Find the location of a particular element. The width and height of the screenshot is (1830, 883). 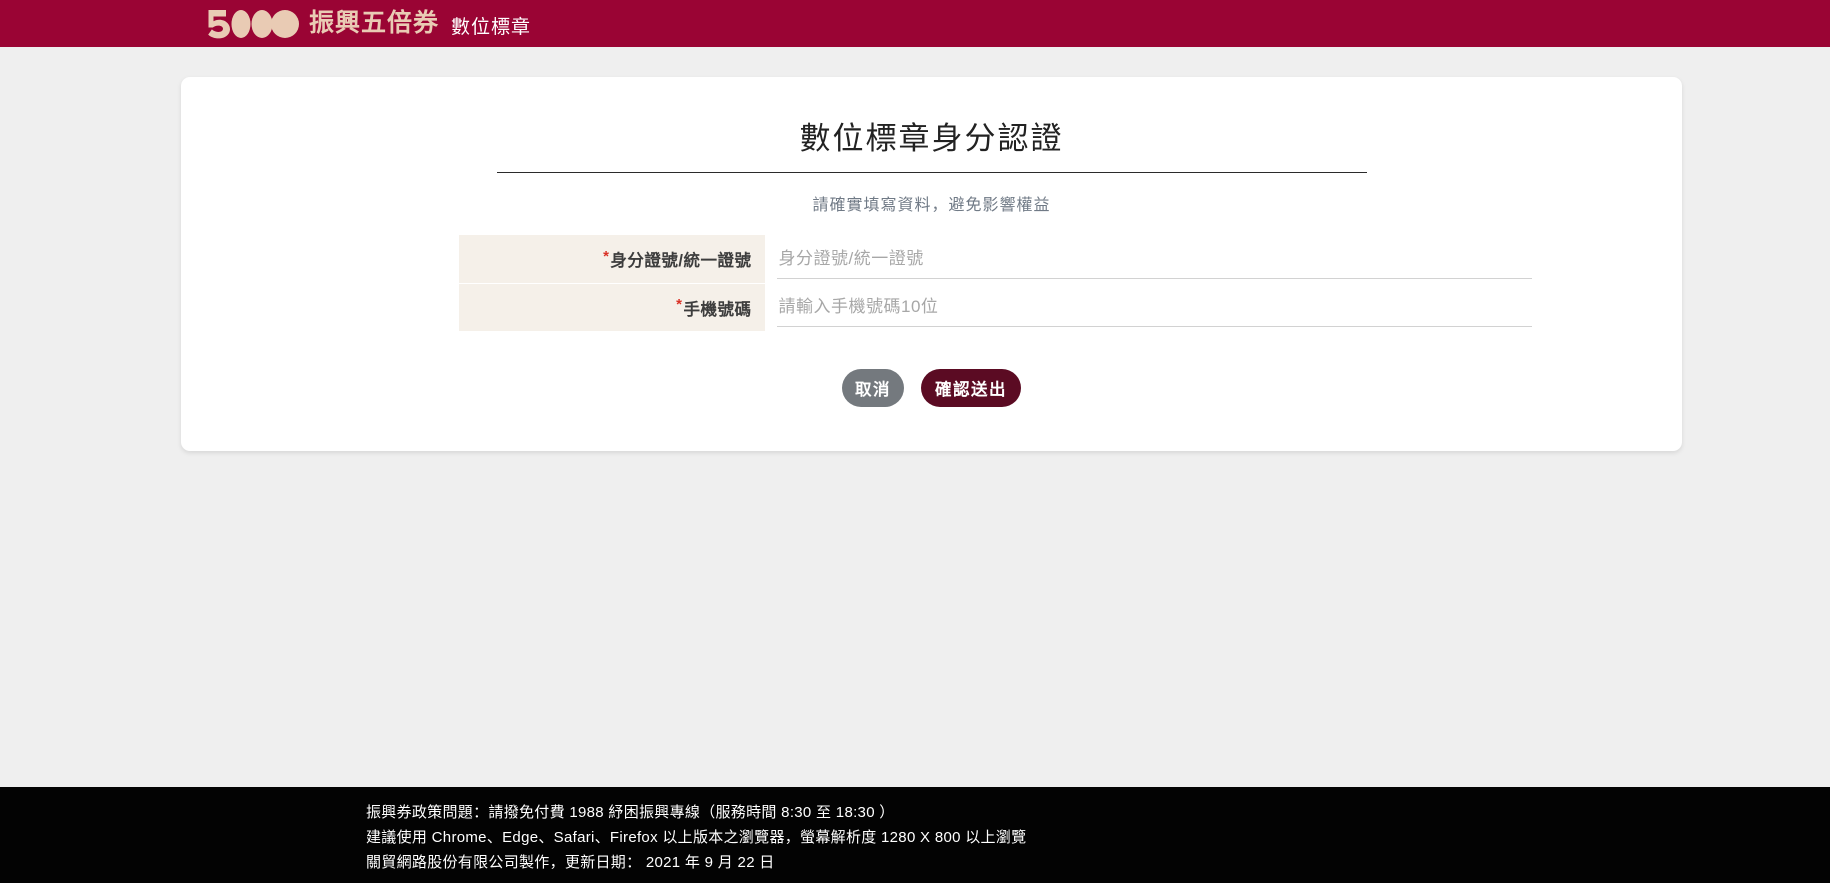

field-wrap-id-number is located at coordinates (1152, 259).